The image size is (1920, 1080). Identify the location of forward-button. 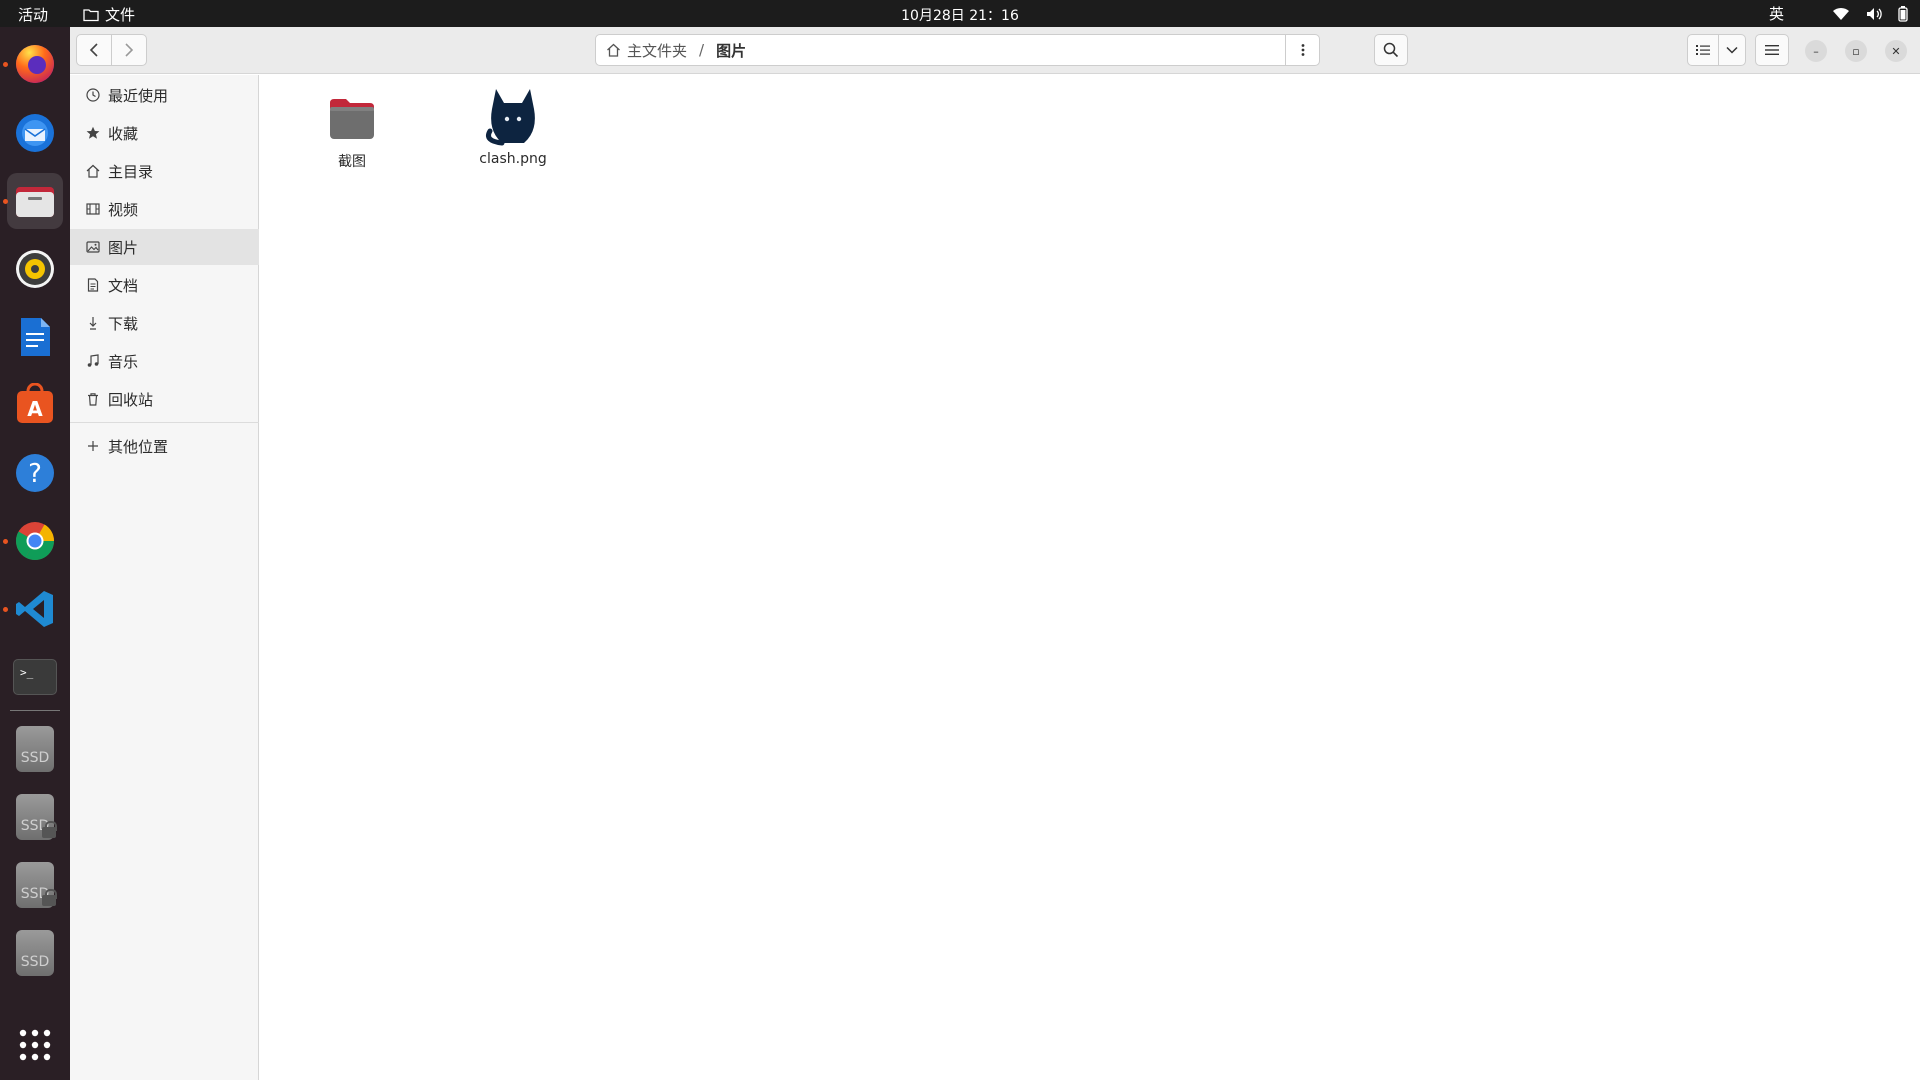
(129, 50).